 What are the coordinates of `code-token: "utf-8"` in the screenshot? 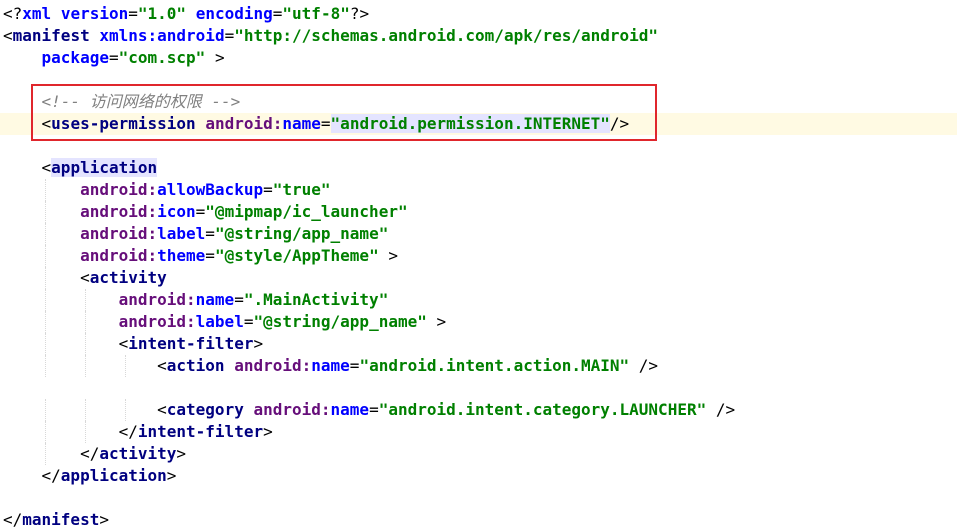 It's located at (316, 13).